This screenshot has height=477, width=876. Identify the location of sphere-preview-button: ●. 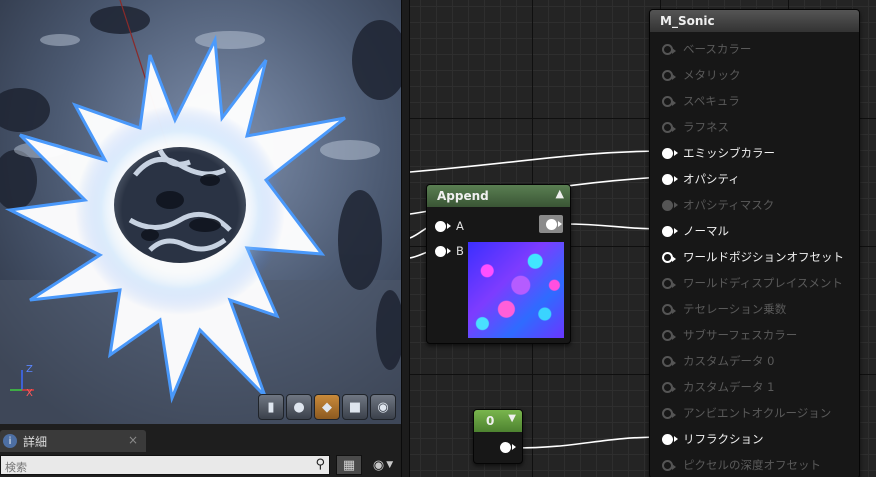
(299, 407).